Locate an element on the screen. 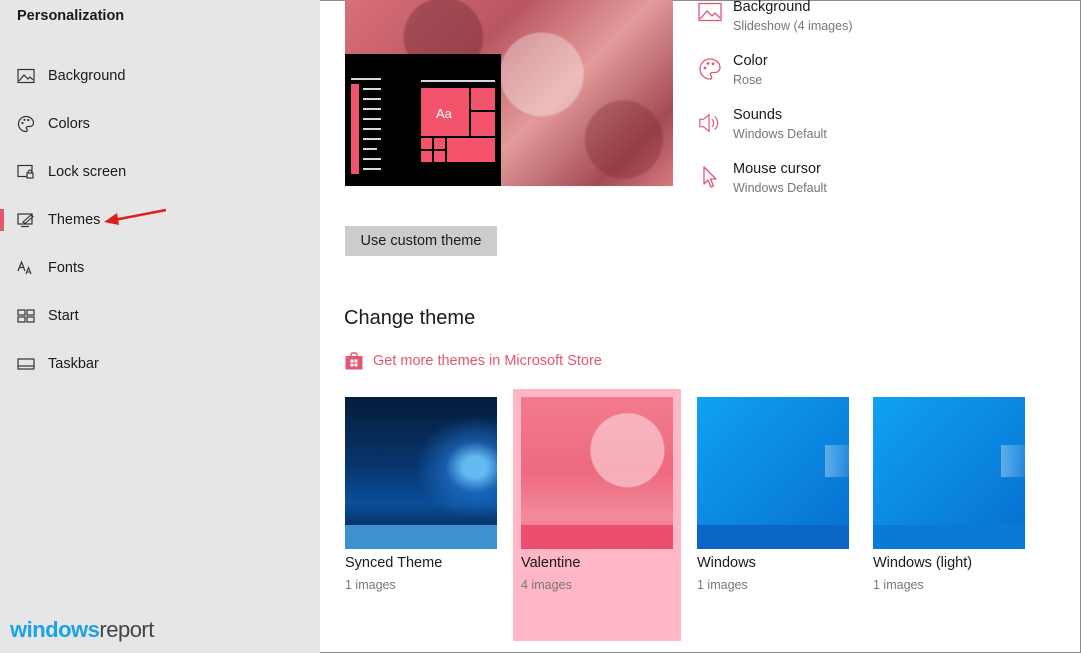  theme-name: Windows (light) is located at coordinates (923, 563).